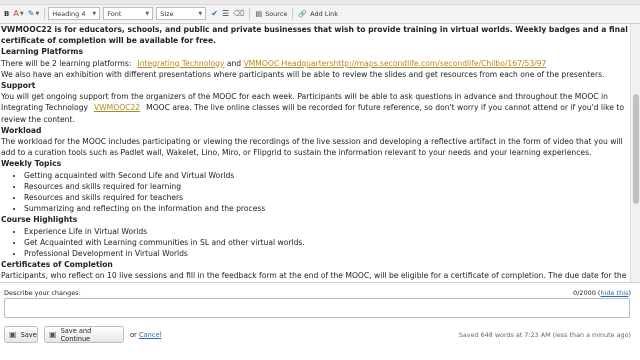 The height and width of the screenshot is (360, 640). I want to click on horizontal-rule-button: ☰, so click(225, 14).